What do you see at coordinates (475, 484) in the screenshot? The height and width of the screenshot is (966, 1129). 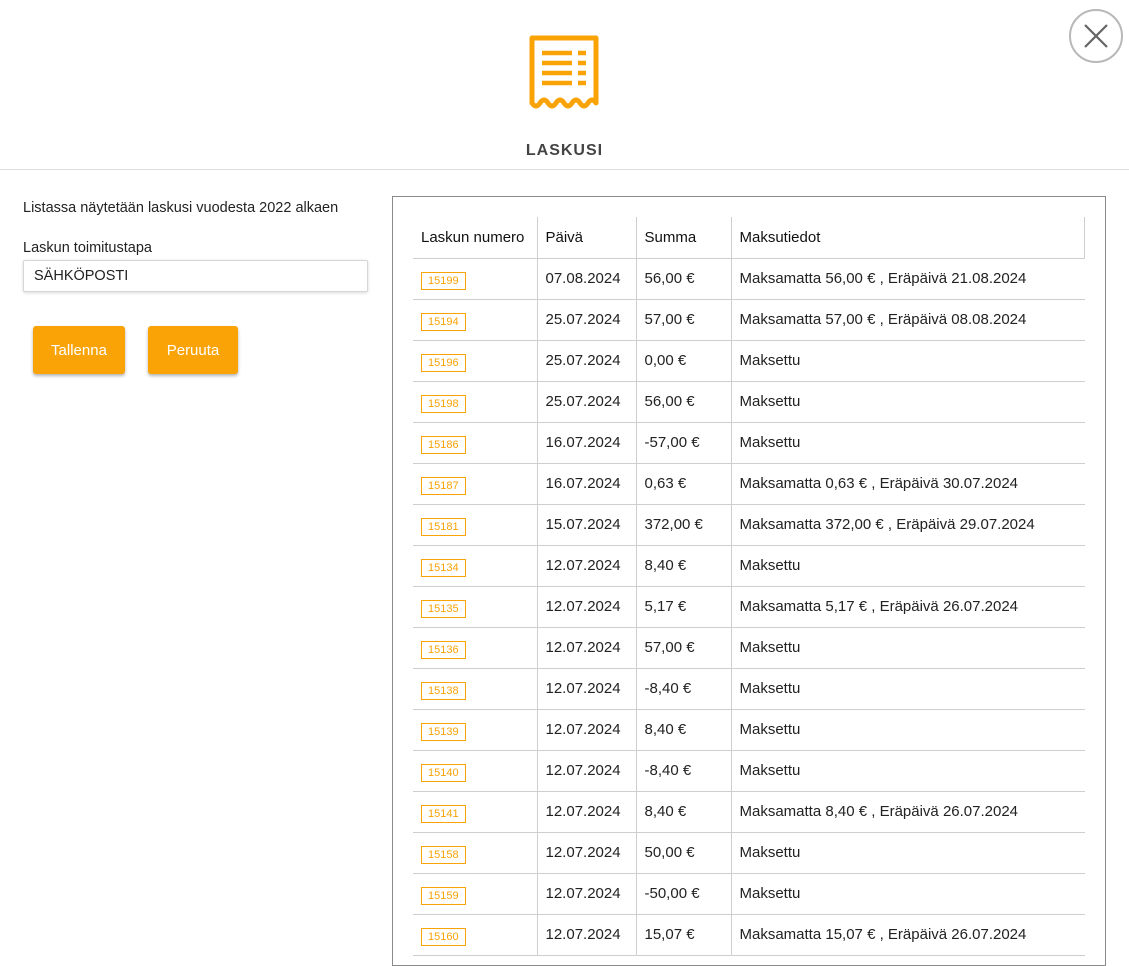 I see `invoice-number-cell: 15187` at bounding box center [475, 484].